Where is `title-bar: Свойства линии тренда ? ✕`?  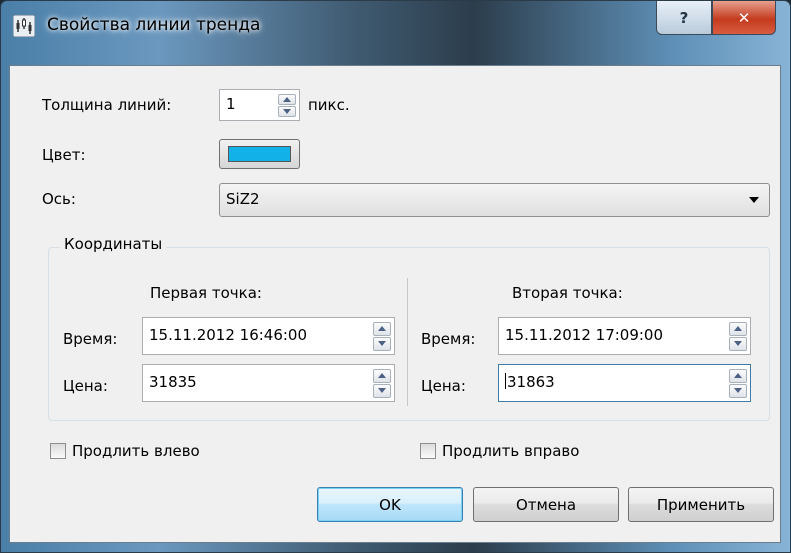 title-bar: Свойства линии тренда ? ✕ is located at coordinates (395, 33).